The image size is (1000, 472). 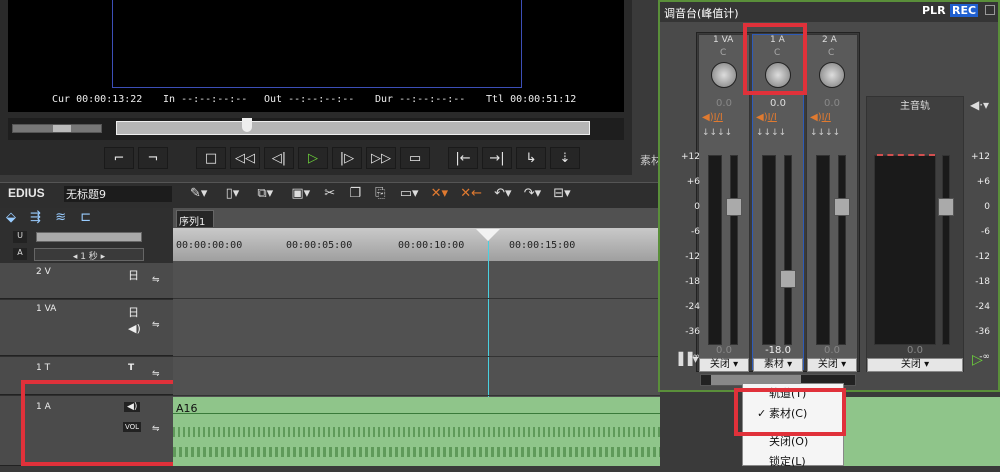 I want to click on playhead-handle, so click(x=247, y=125).